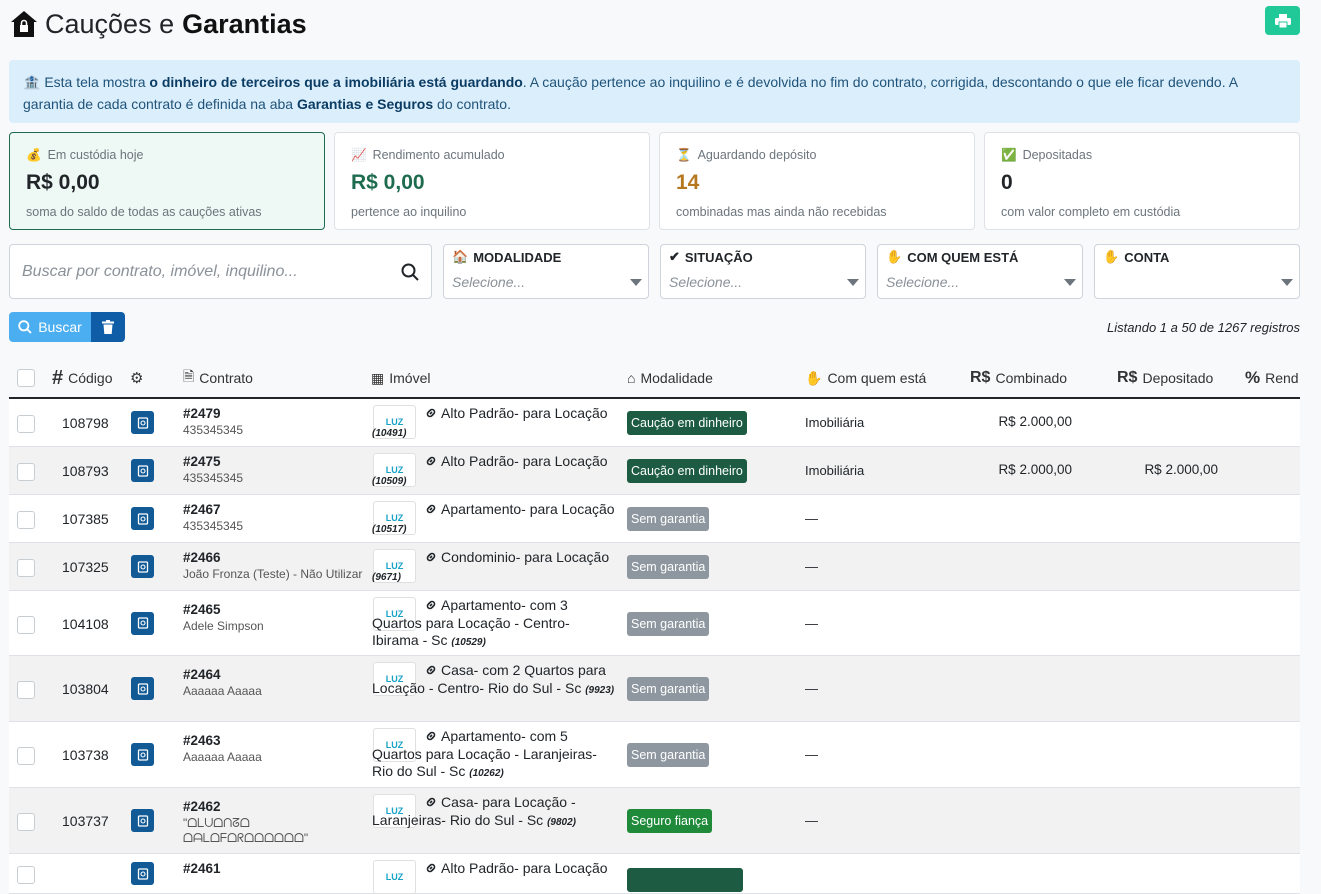  Describe the element at coordinates (275, 413) in the screenshot. I see `contract-number: #2479` at that location.